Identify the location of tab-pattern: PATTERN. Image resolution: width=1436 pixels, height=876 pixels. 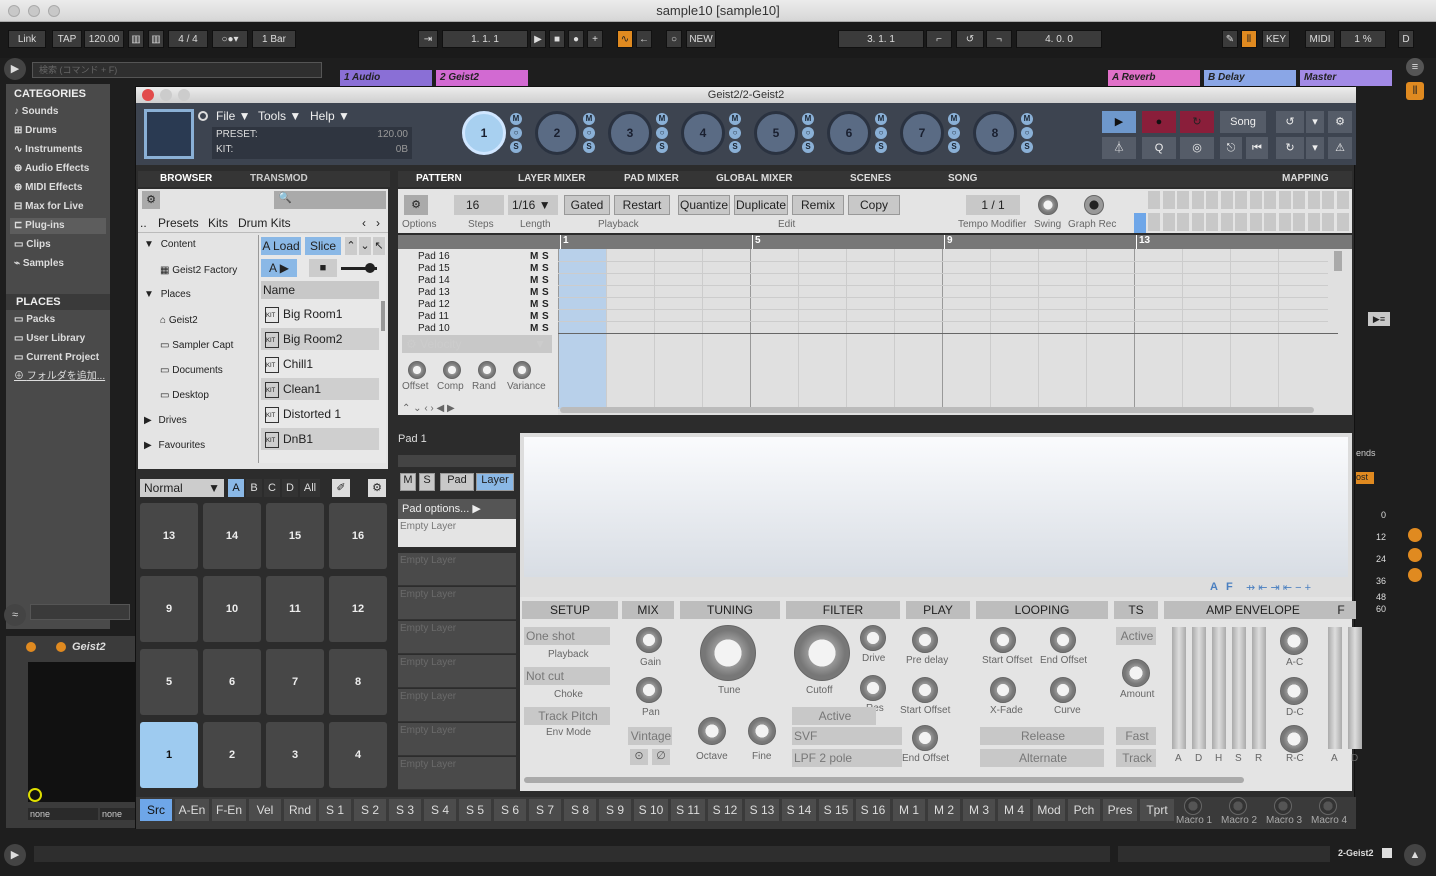
(439, 179).